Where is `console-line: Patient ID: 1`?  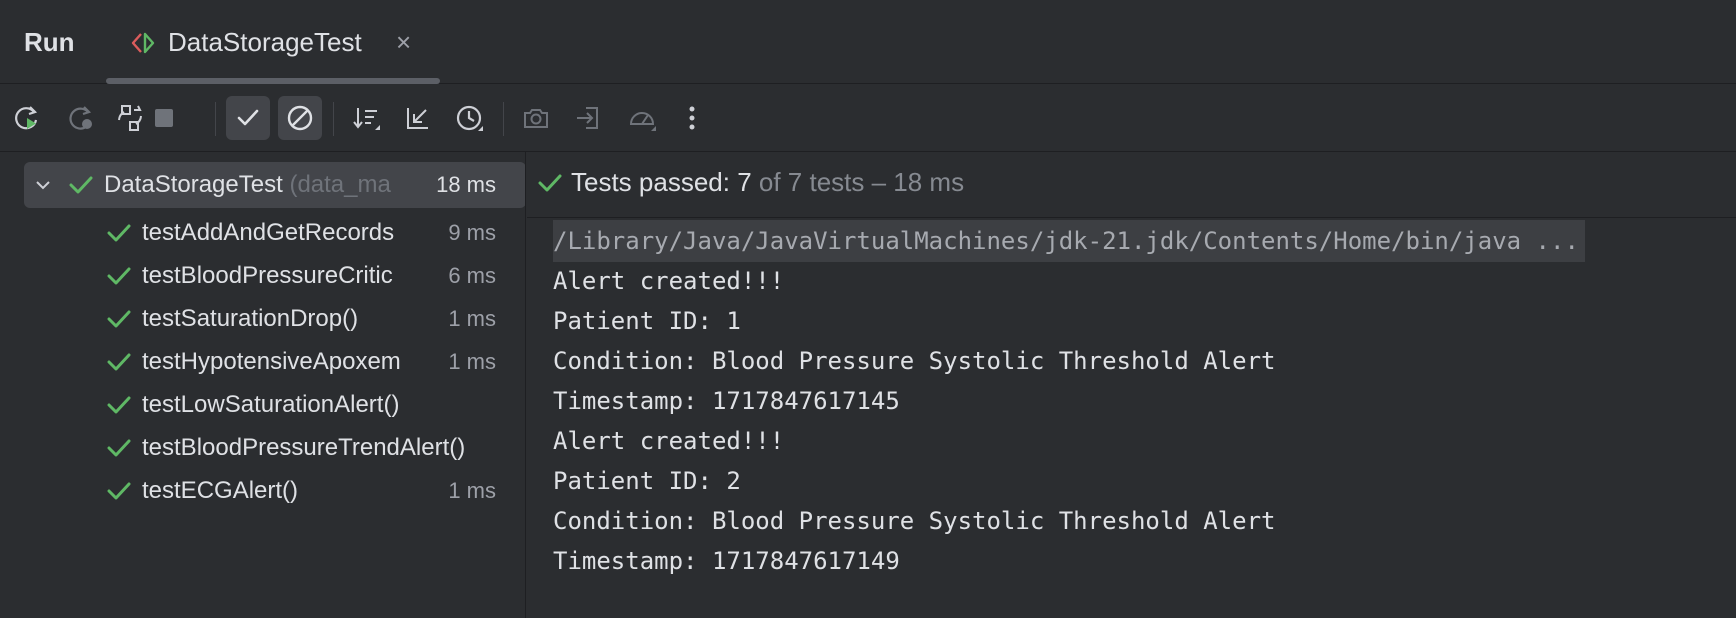 console-line: Patient ID: 1 is located at coordinates (647, 321).